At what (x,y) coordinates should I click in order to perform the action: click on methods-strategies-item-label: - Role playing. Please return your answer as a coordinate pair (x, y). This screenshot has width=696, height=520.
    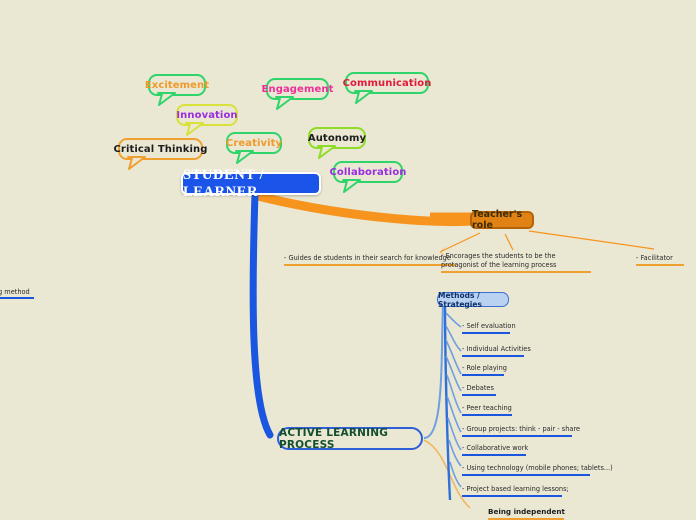
    Looking at the image, I should click on (484, 368).